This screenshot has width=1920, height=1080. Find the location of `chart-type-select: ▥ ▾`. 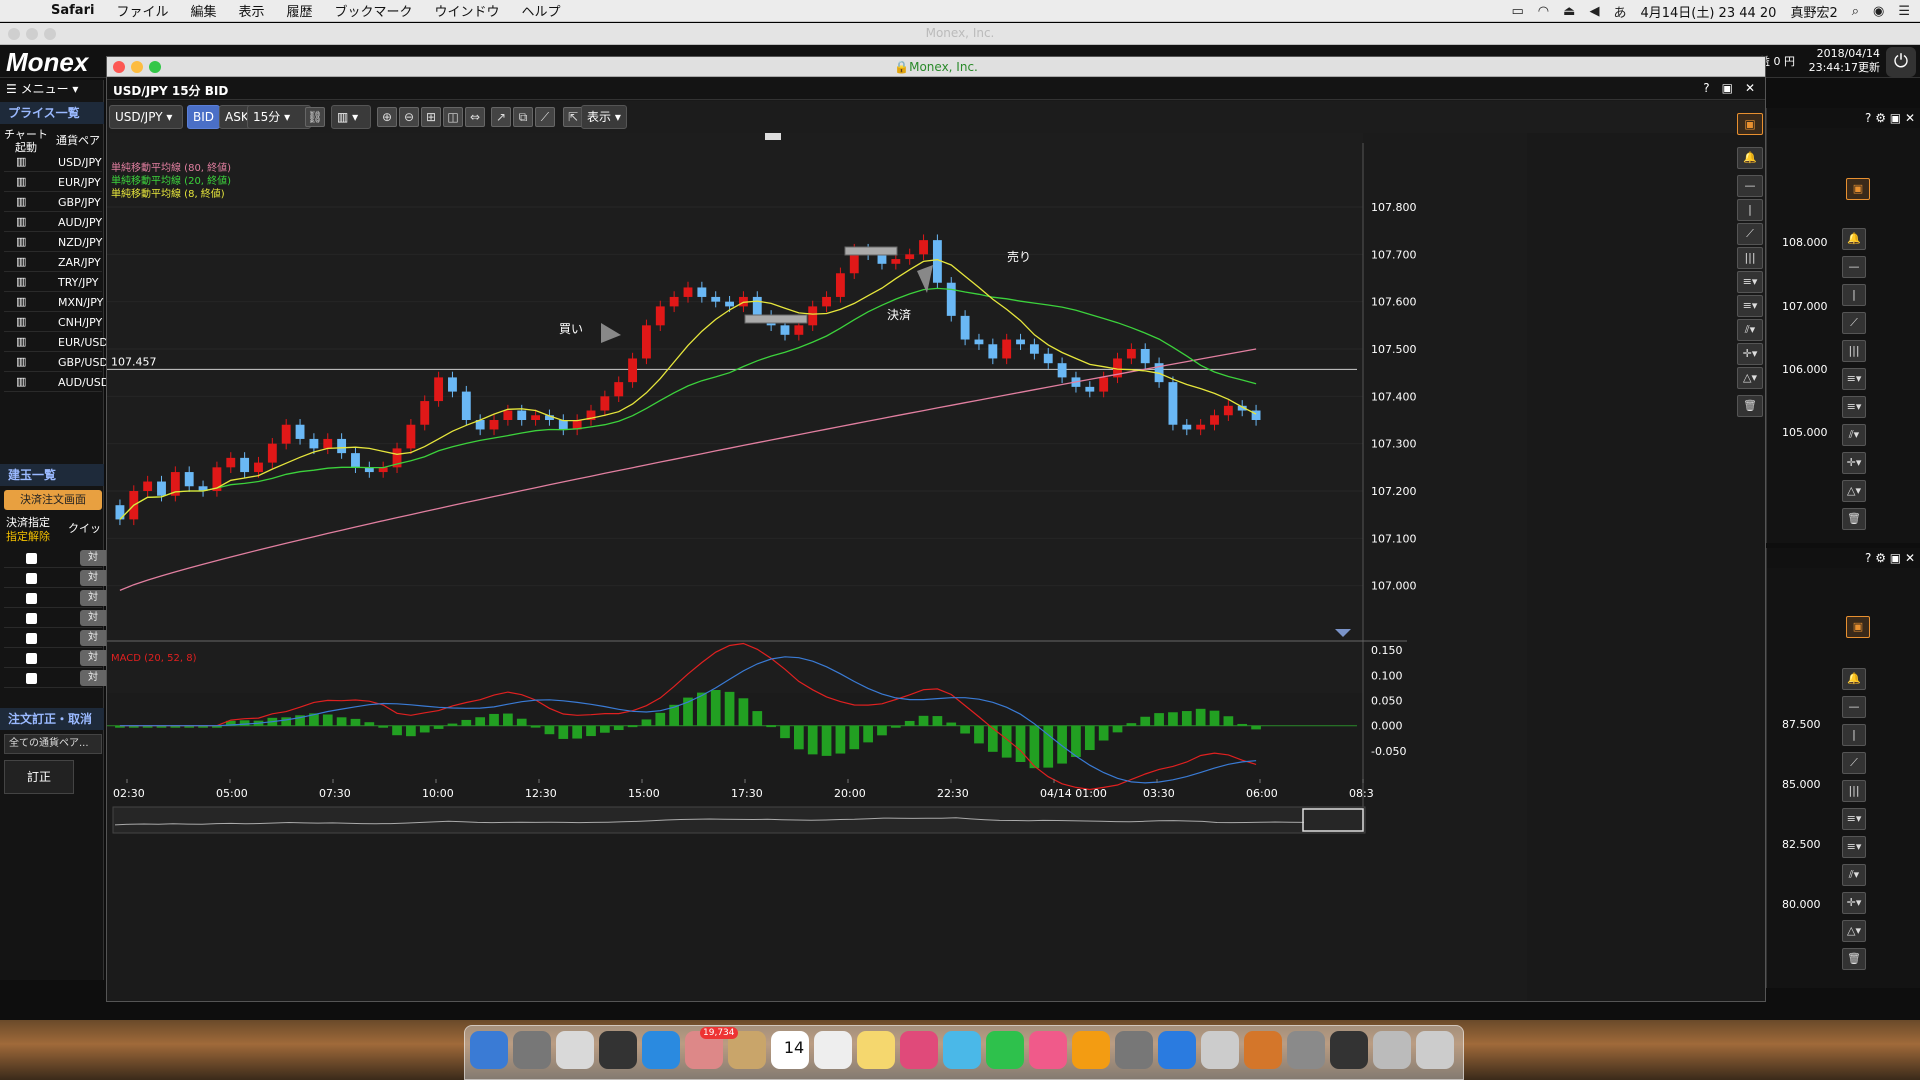

chart-type-select: ▥ ▾ is located at coordinates (351, 117).